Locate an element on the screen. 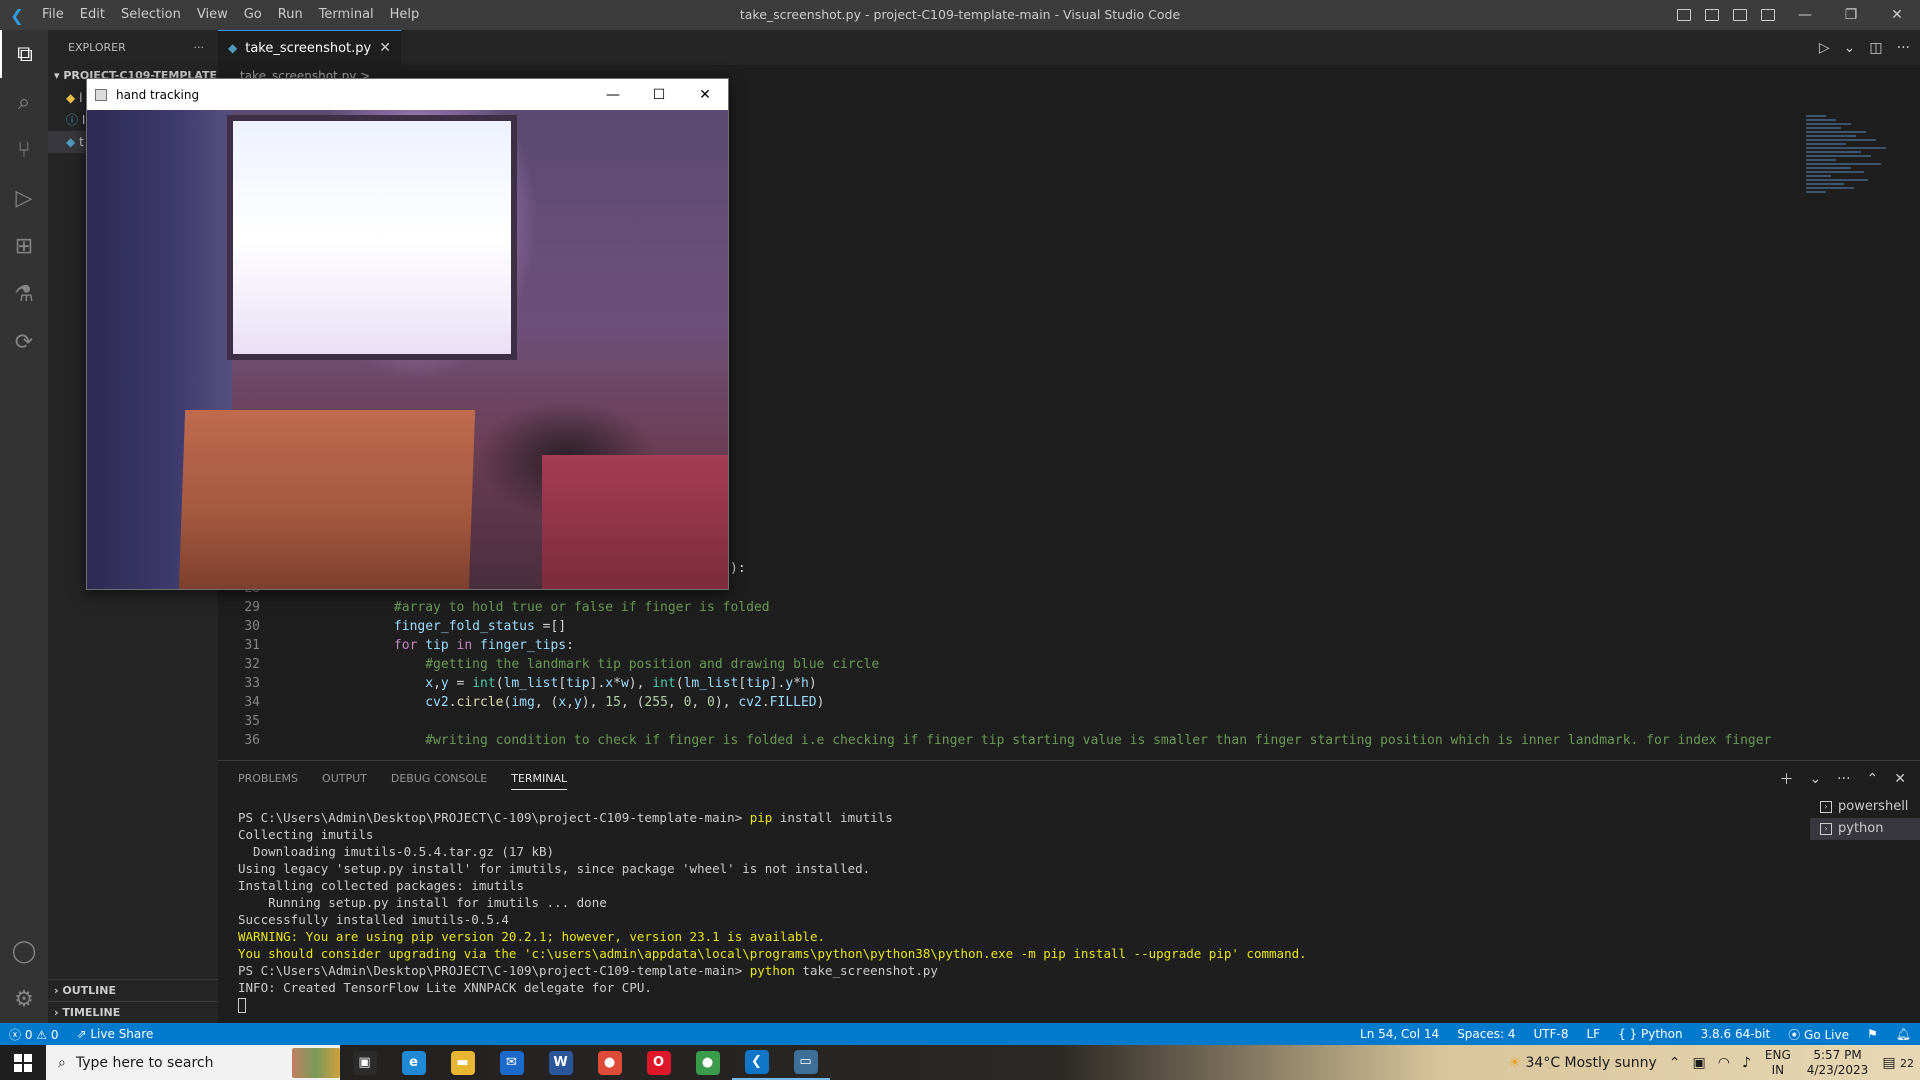 This screenshot has width=1920, height=1080. code-line: 35 is located at coordinates (1003, 721).